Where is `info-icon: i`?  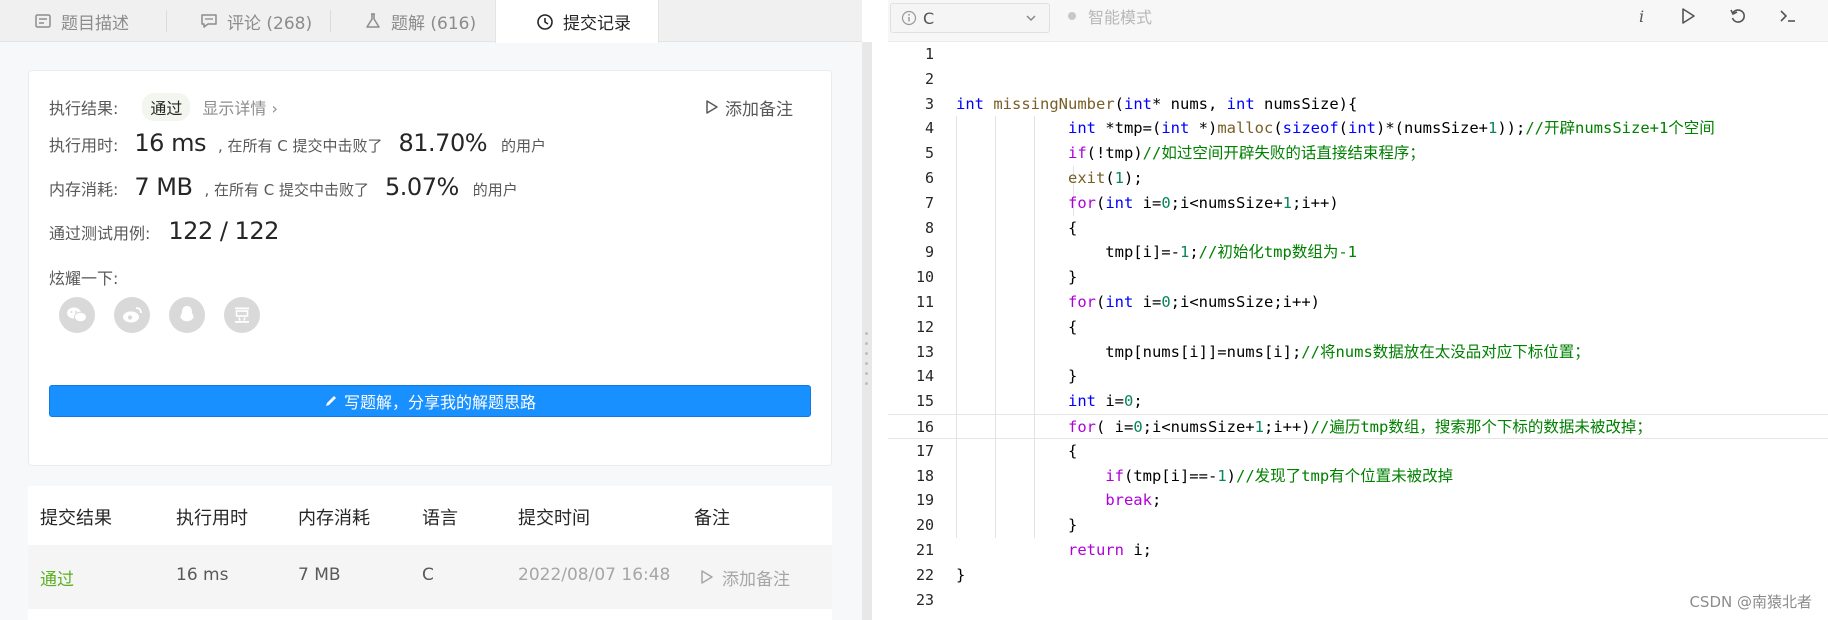 info-icon: i is located at coordinates (1642, 16).